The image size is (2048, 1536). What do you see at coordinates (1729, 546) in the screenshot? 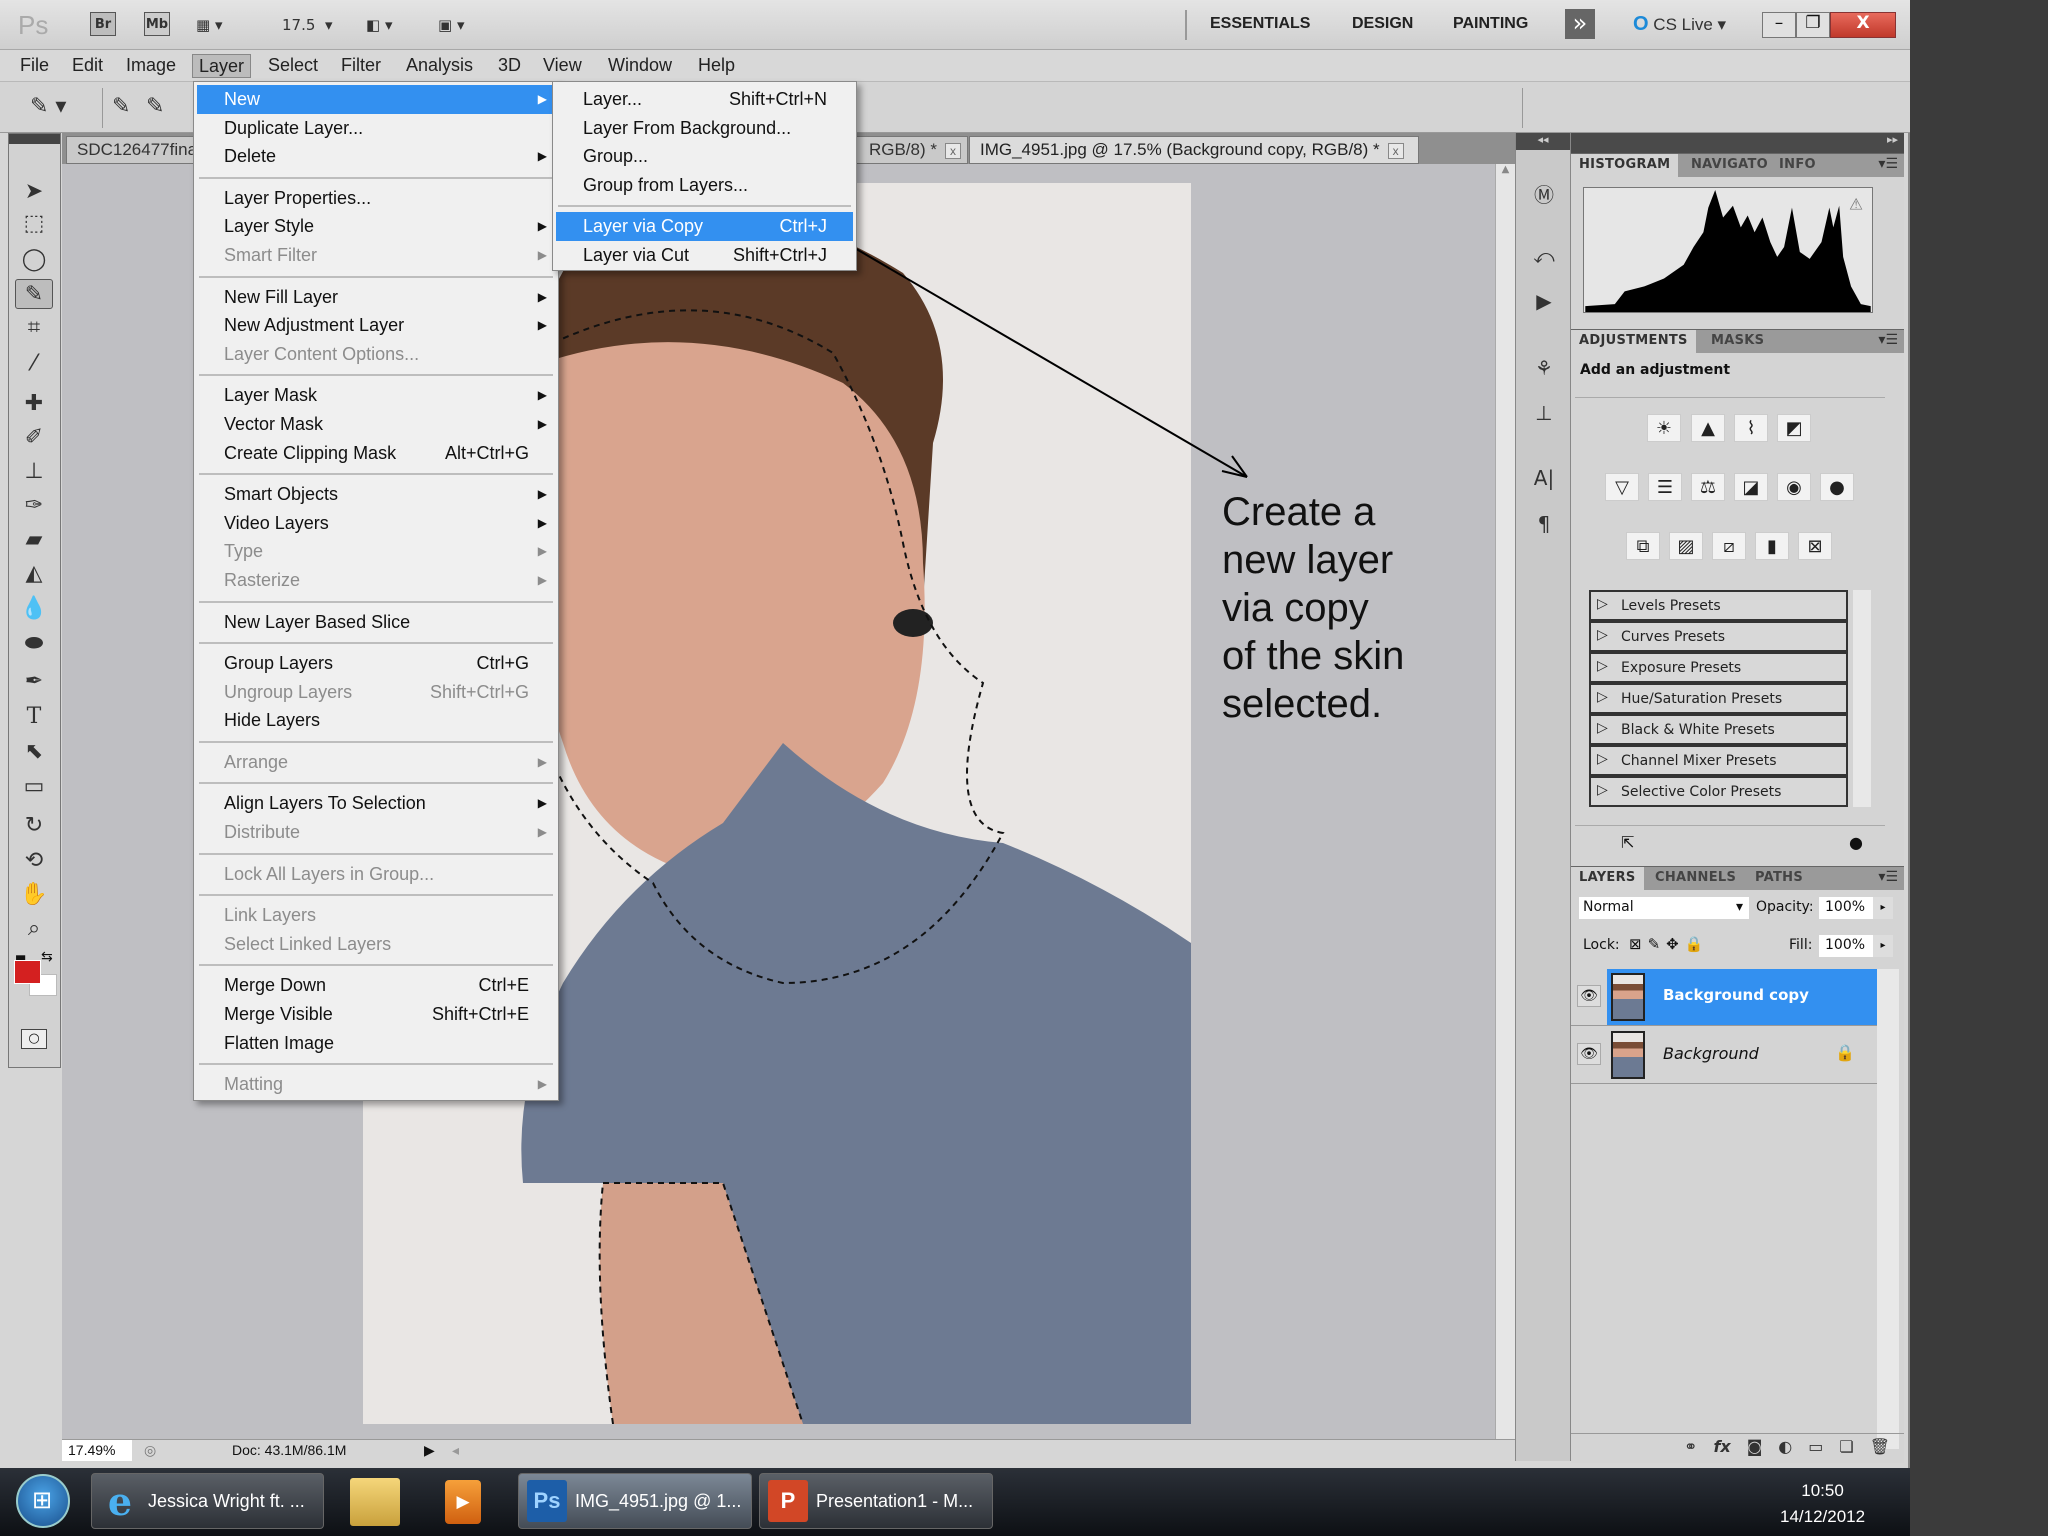
I see `threshold-icon: ⧄` at bounding box center [1729, 546].